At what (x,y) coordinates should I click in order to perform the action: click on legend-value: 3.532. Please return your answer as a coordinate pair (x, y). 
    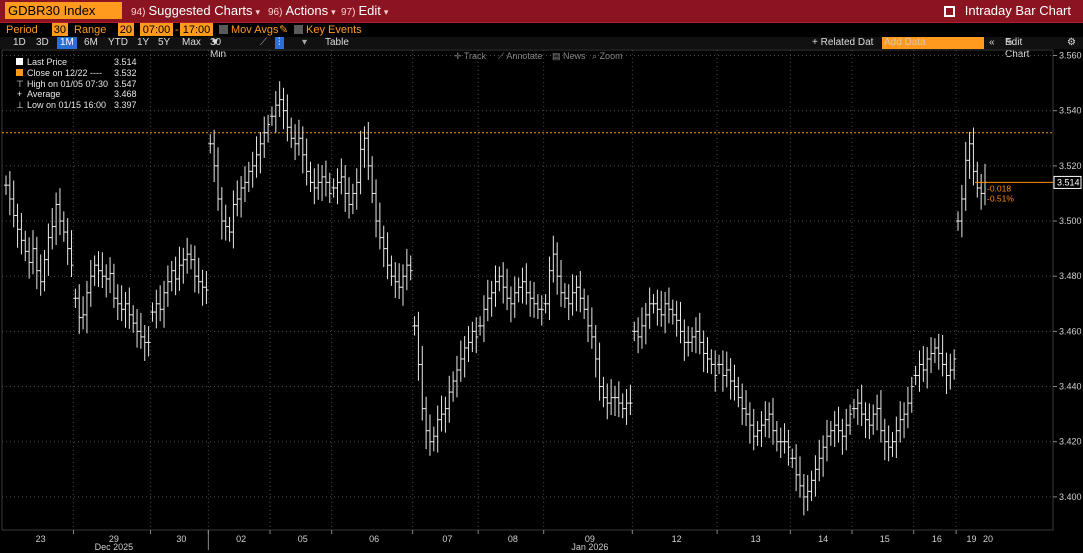
    Looking at the image, I should click on (125, 72).